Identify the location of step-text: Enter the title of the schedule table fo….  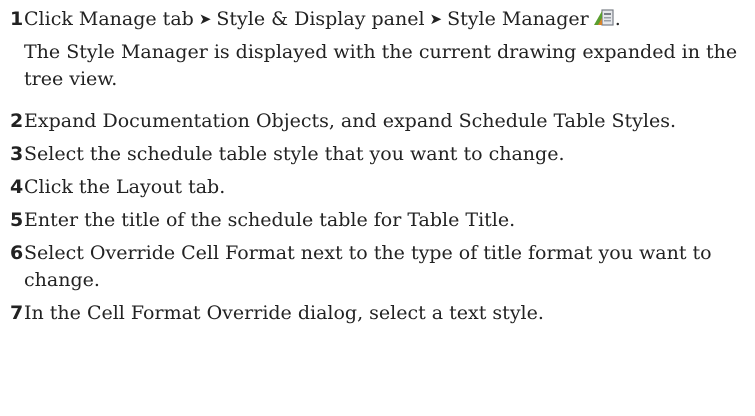
(270, 220).